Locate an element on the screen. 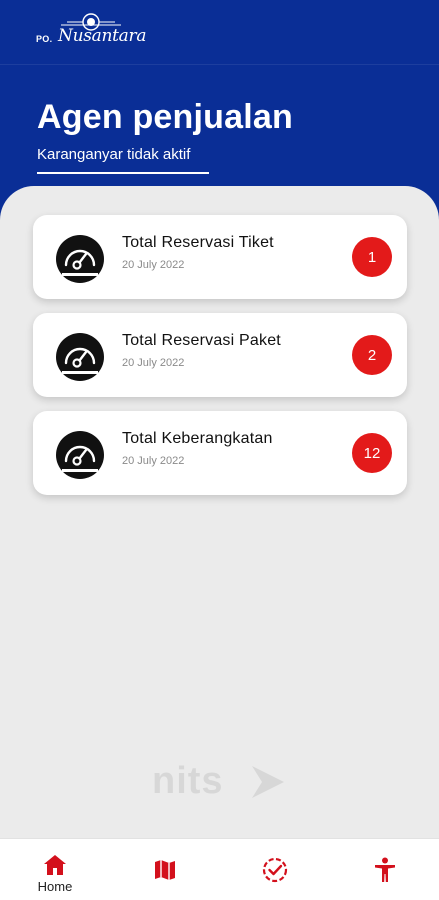 The image size is (439, 900). nav-item-accessibility is located at coordinates (385, 869).